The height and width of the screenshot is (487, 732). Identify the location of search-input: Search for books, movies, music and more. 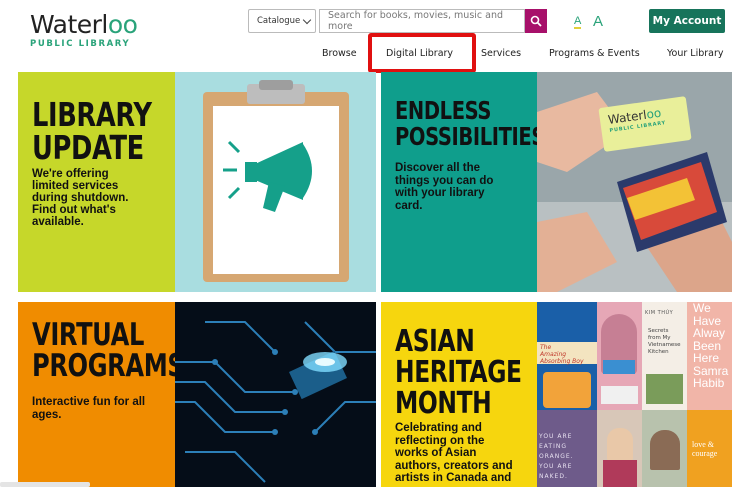
(422, 21).